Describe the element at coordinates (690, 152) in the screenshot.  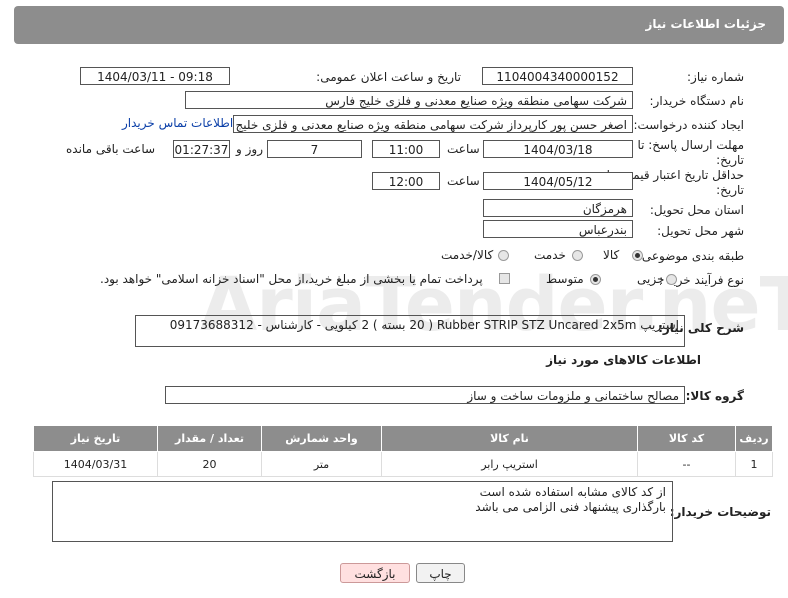
I see `deadline-label: مهلت ارسال پاسخ: تا تاریخ:` at that location.